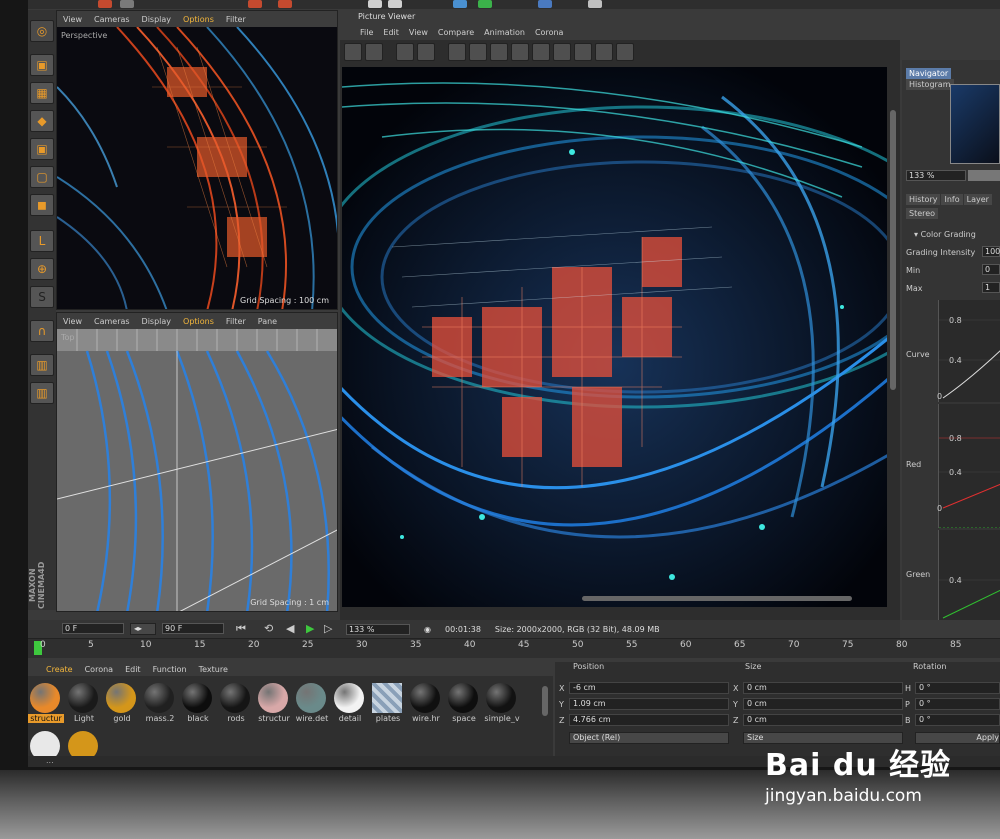  What do you see at coordinates (388, 702) in the screenshot?
I see `material-swatch: plates` at bounding box center [388, 702].